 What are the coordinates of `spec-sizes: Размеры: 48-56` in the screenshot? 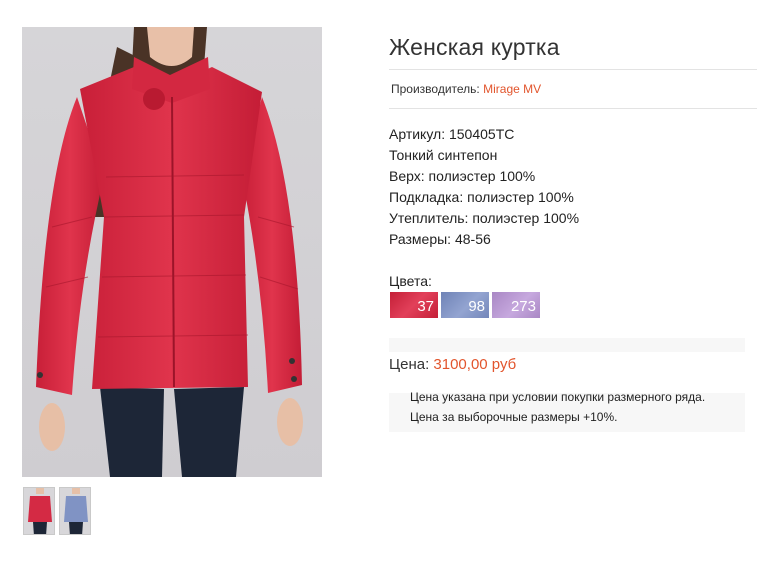 It's located at (440, 239).